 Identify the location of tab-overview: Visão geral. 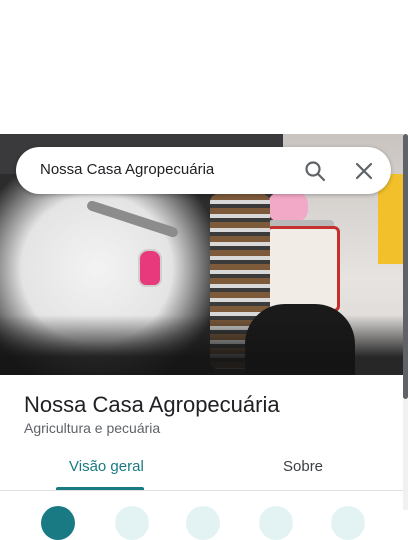
(106, 466).